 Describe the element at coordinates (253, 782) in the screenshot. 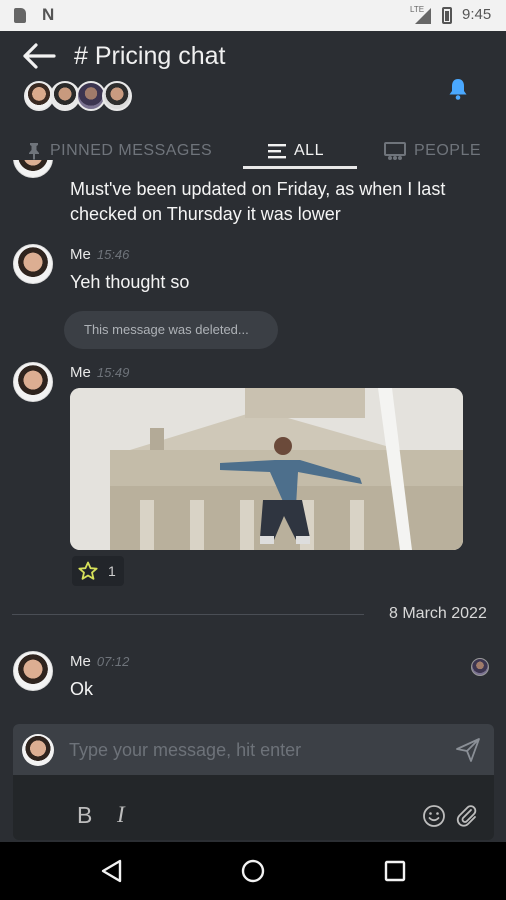

I see `composer-box: B I` at that location.